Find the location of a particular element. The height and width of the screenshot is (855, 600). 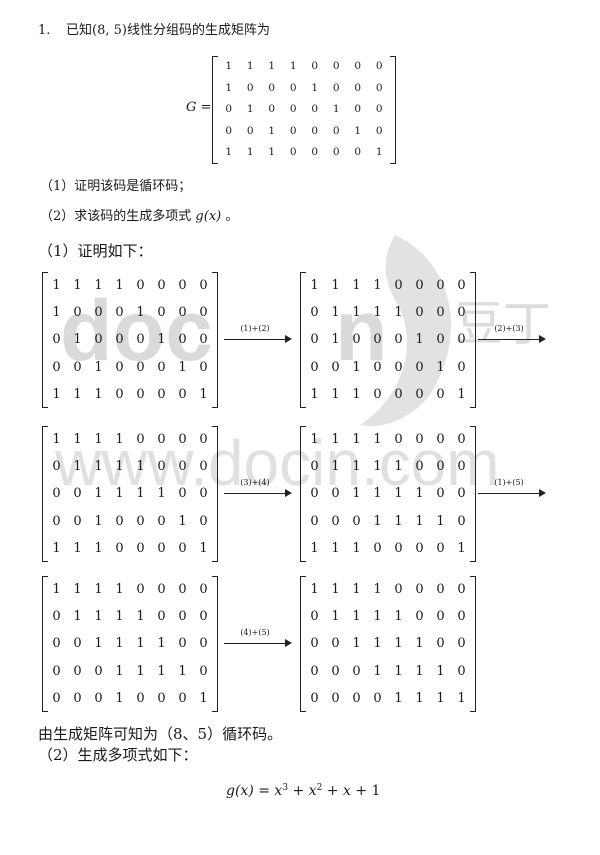

poly-plus-3: + is located at coordinates (361, 791).